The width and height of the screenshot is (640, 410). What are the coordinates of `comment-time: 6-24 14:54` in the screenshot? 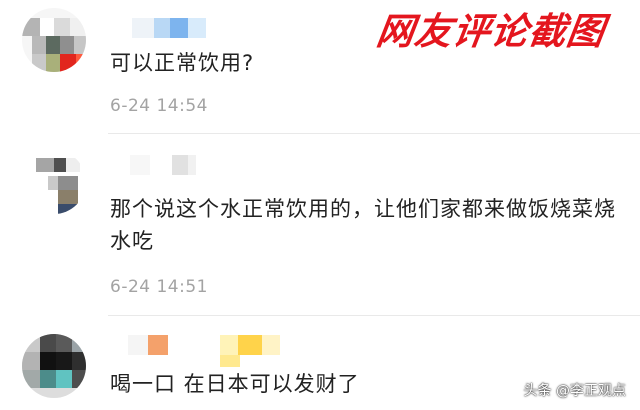 It's located at (159, 106).